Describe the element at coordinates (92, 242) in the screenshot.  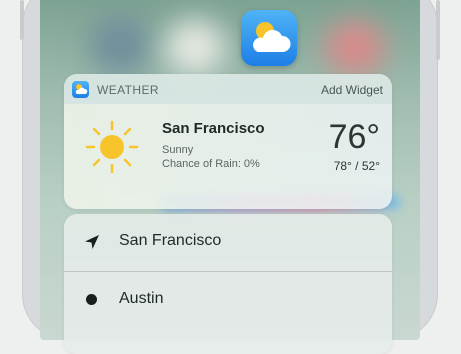
I see `location-arrow-icon` at that location.